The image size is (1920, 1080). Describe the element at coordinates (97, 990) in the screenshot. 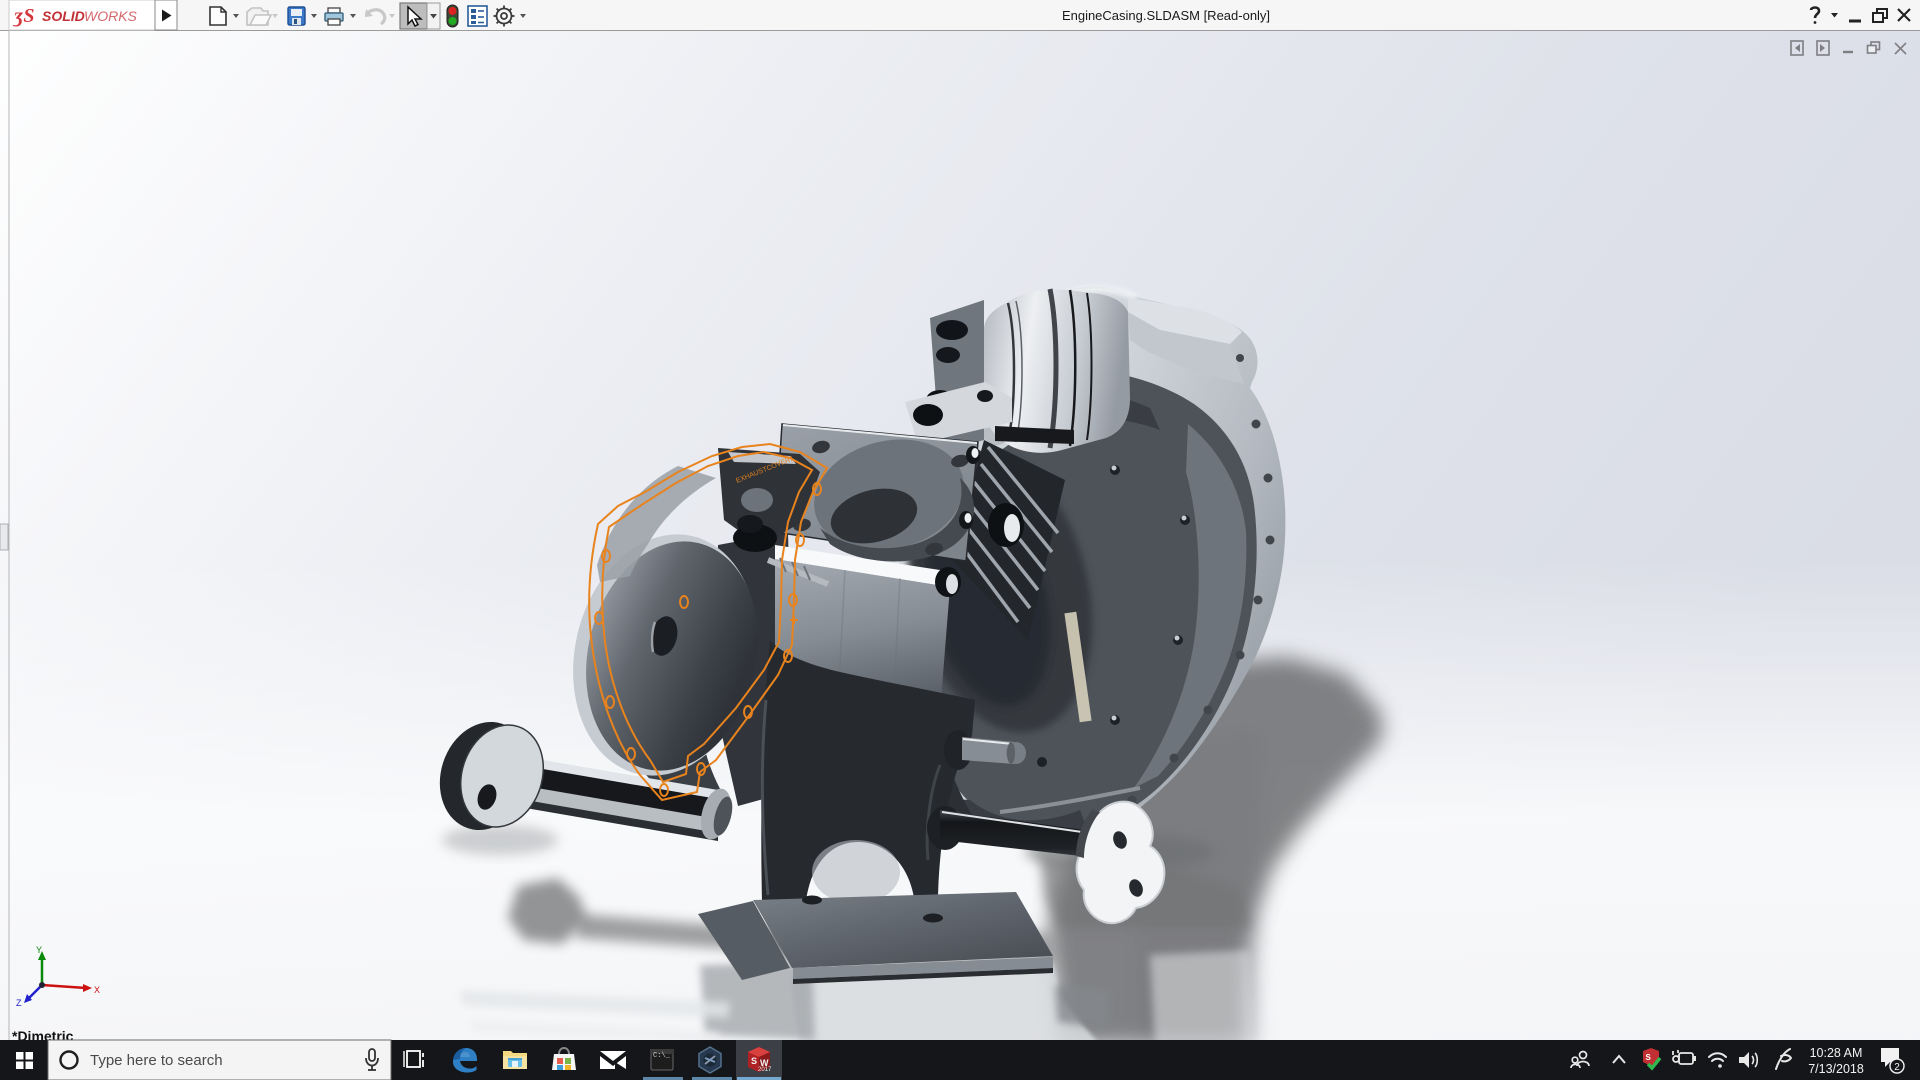

I see `svg-text: X` at that location.